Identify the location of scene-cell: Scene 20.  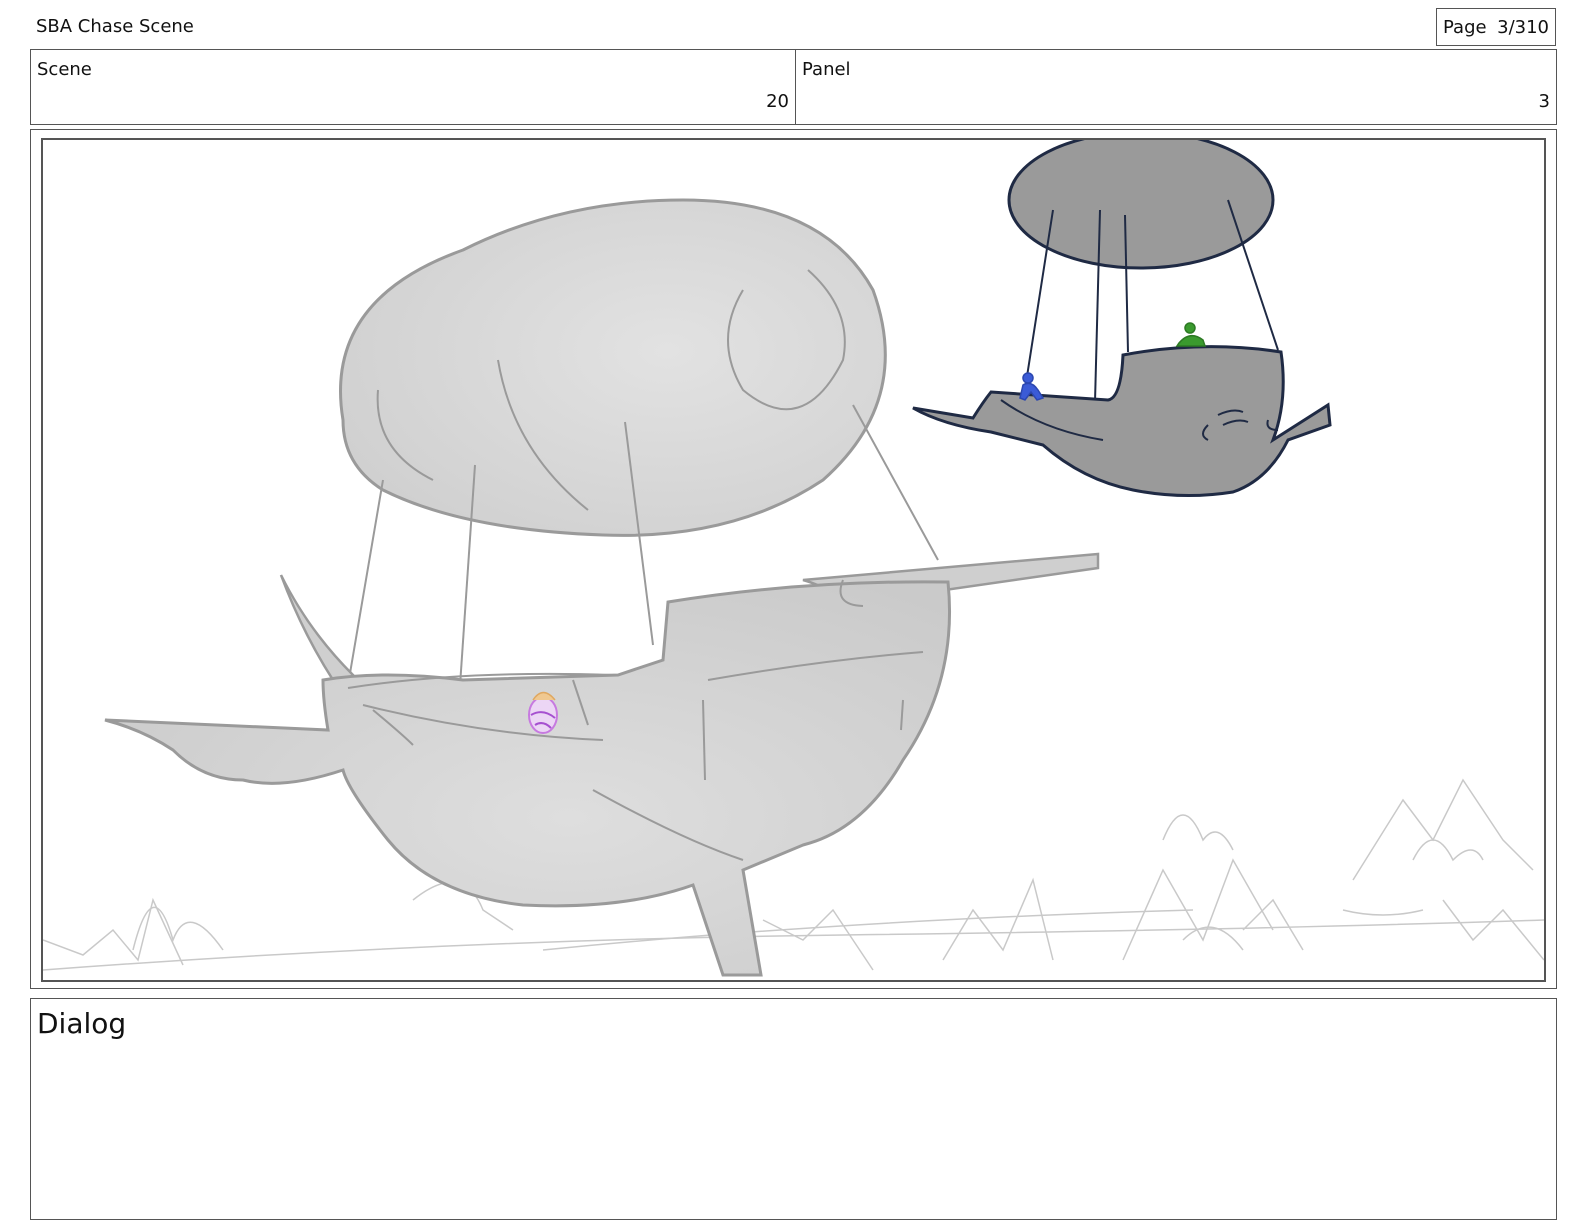
(413, 87).